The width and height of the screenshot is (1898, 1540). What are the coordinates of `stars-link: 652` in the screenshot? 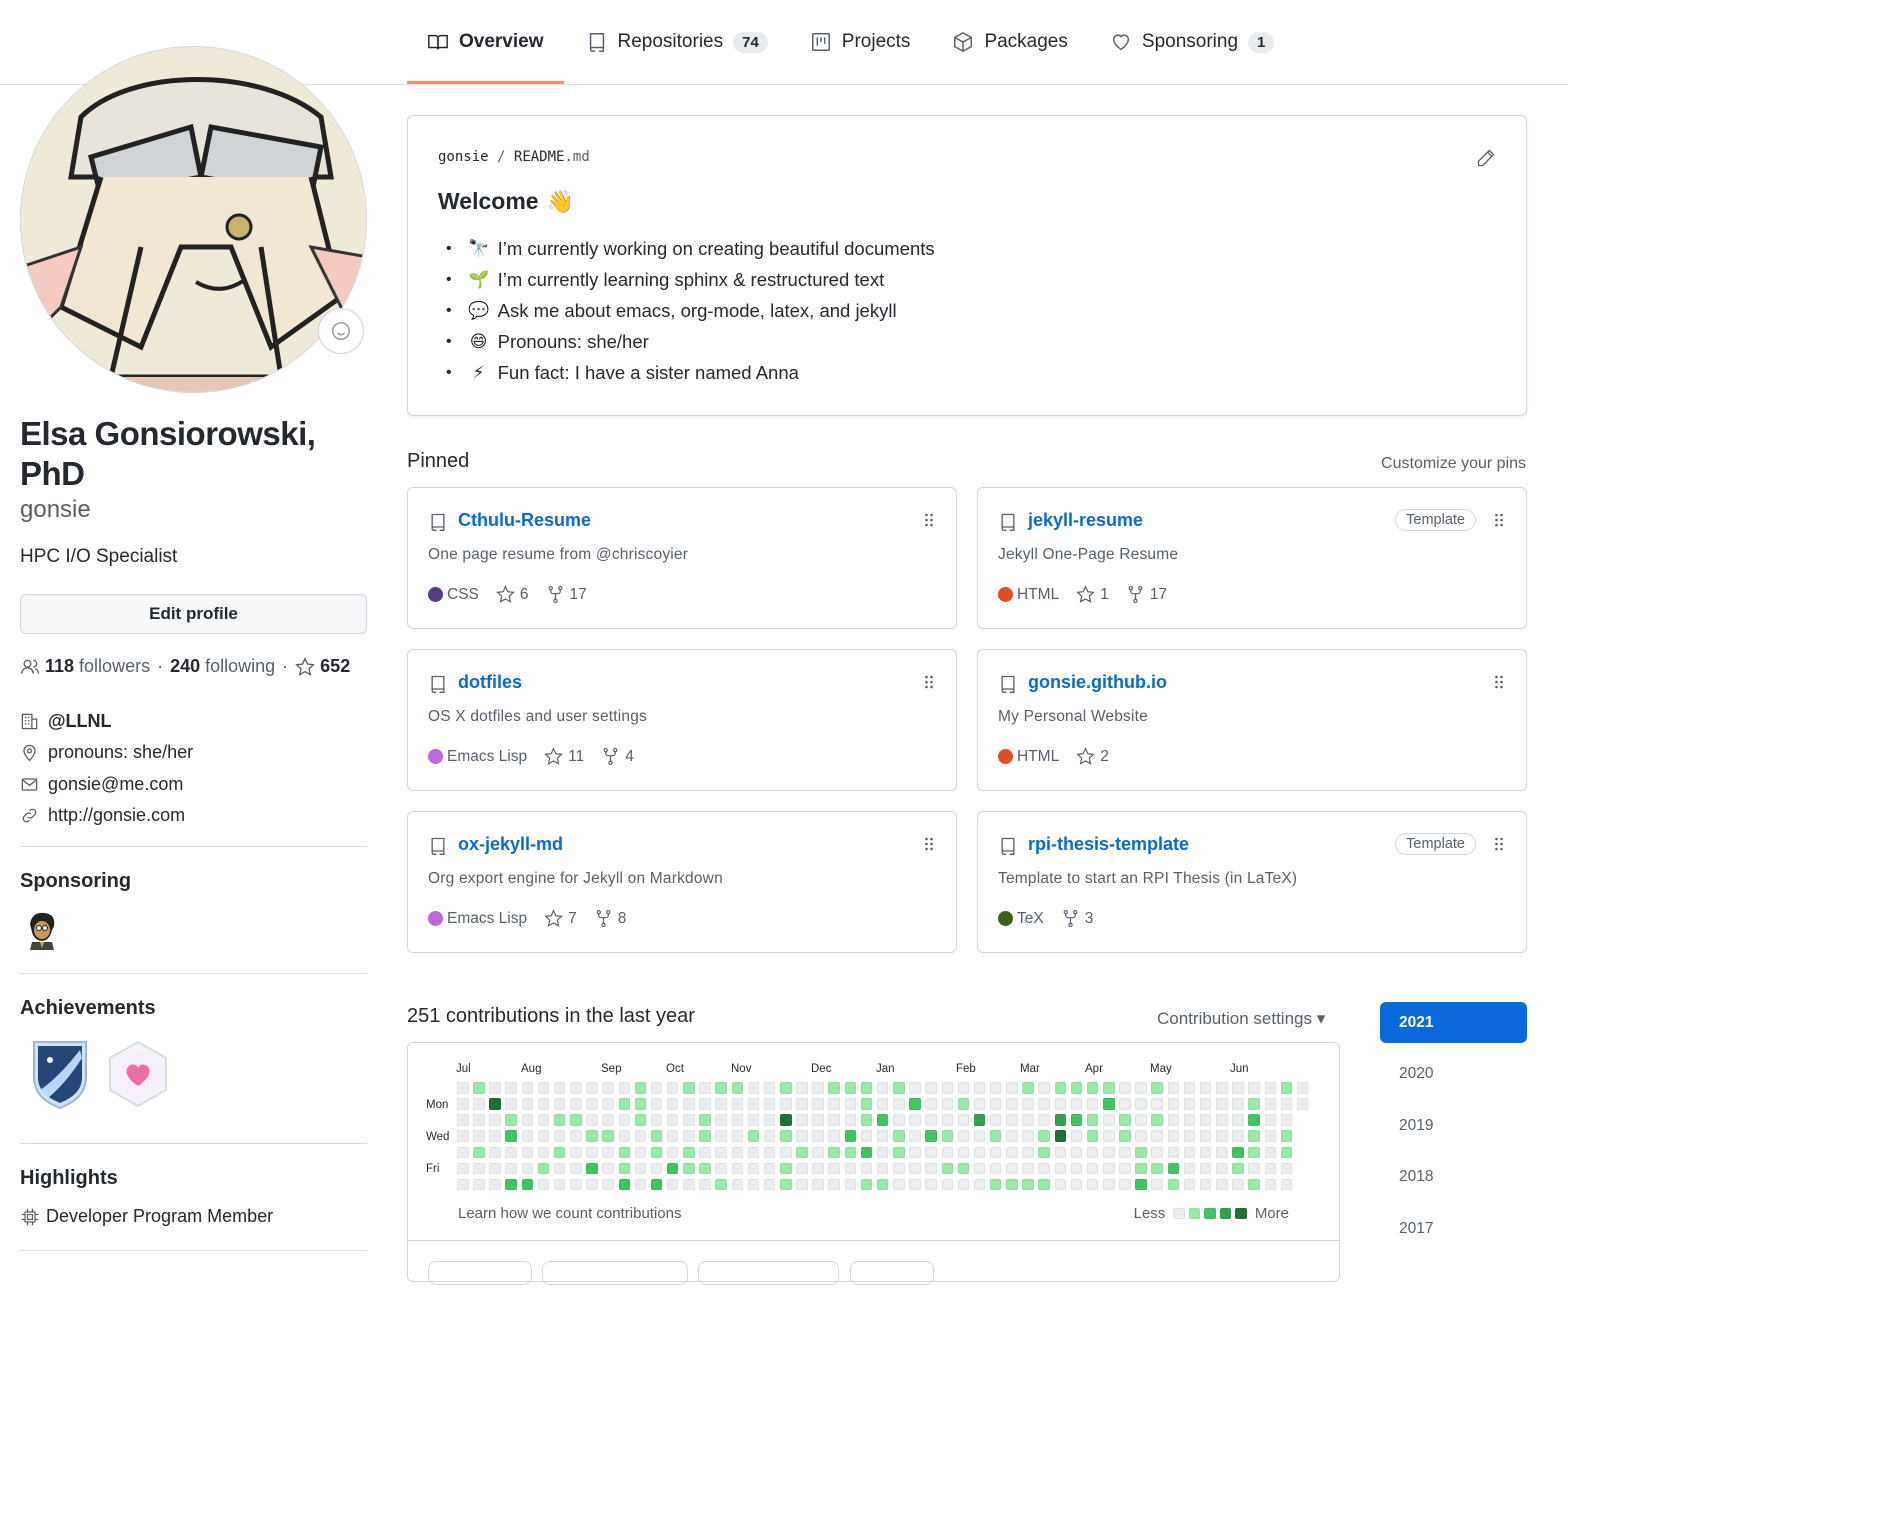 It's located at (325, 666).